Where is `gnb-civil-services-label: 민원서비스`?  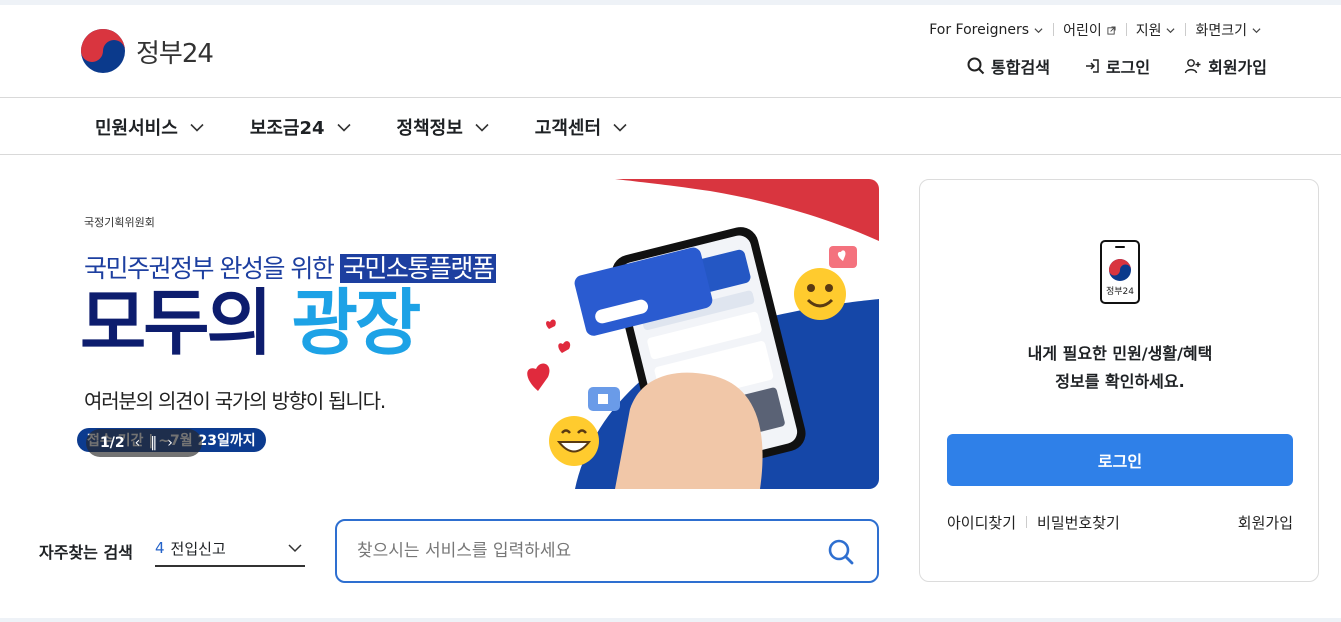 gnb-civil-services-label: 민원서비스 is located at coordinates (136, 128).